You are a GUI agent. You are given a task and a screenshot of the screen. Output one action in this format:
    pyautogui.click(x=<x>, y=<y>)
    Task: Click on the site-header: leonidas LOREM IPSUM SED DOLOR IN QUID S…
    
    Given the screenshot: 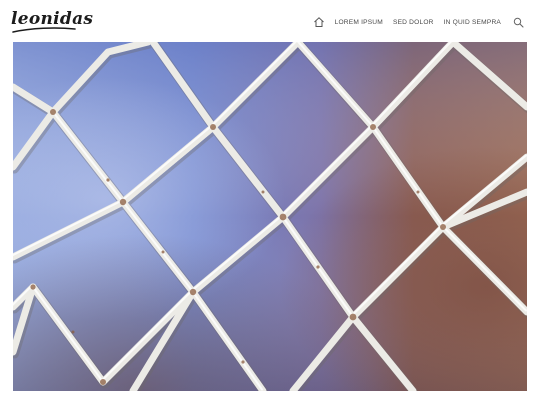 What is the action you would take?
    pyautogui.click(x=270, y=21)
    